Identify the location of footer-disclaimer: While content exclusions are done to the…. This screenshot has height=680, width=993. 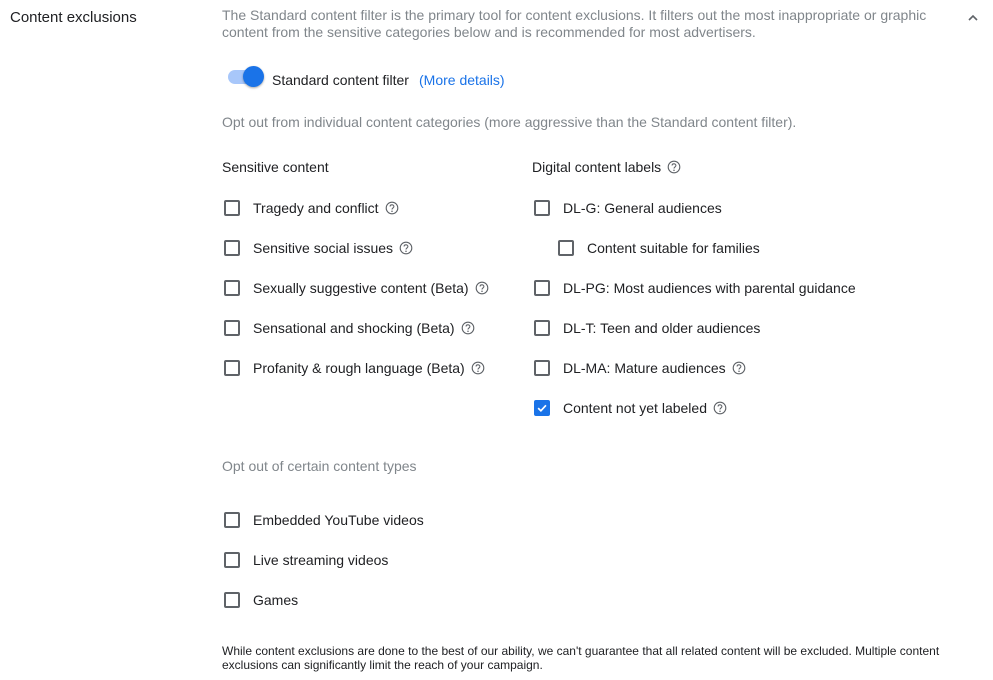
(581, 658).